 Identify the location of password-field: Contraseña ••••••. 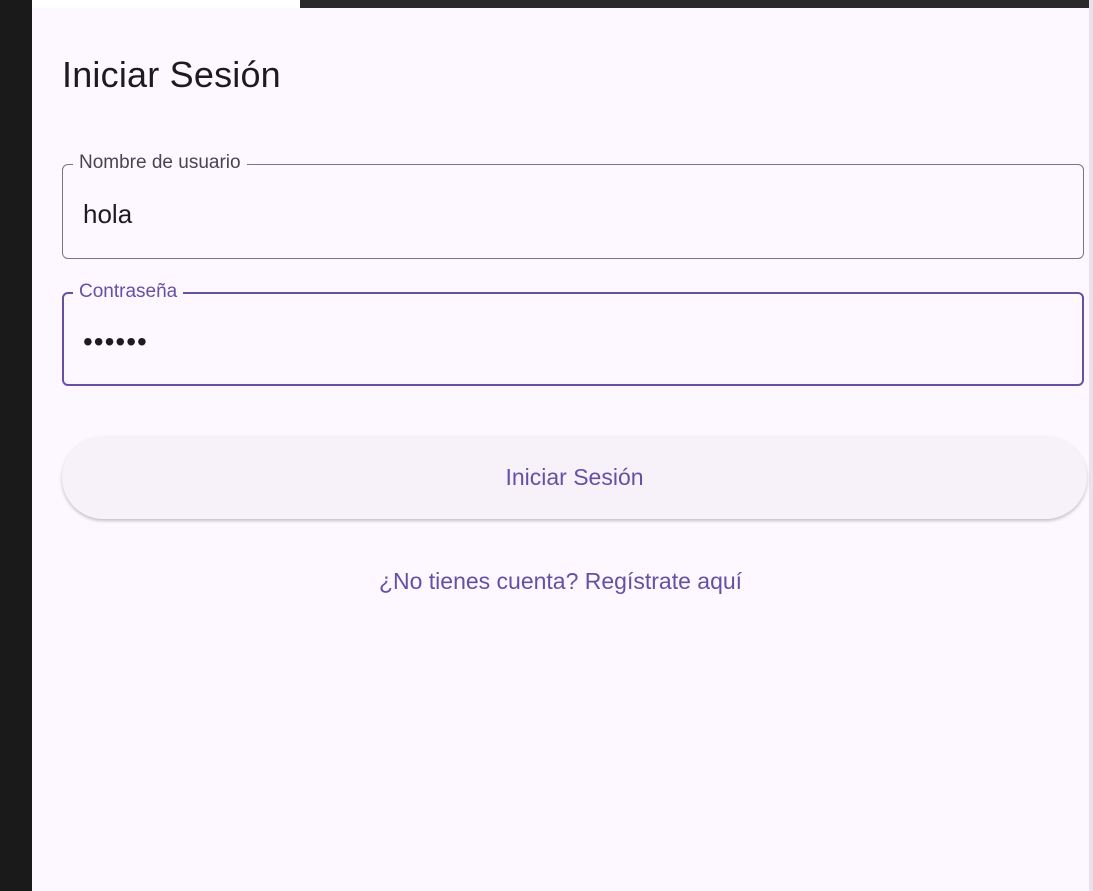
(573, 333).